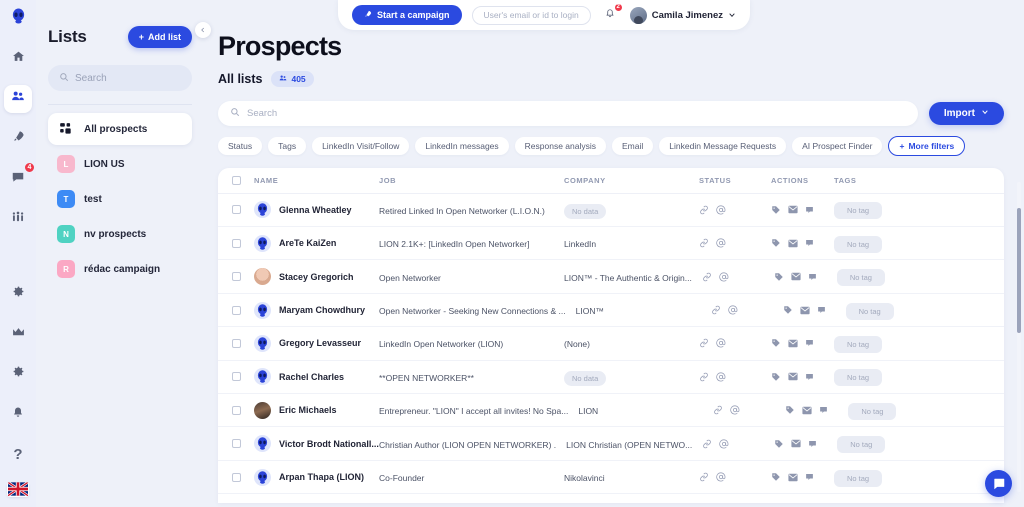 Image resolution: width=1024 pixels, height=507 pixels. Describe the element at coordinates (18, 219) in the screenshot. I see `sidebar-item-team` at that location.